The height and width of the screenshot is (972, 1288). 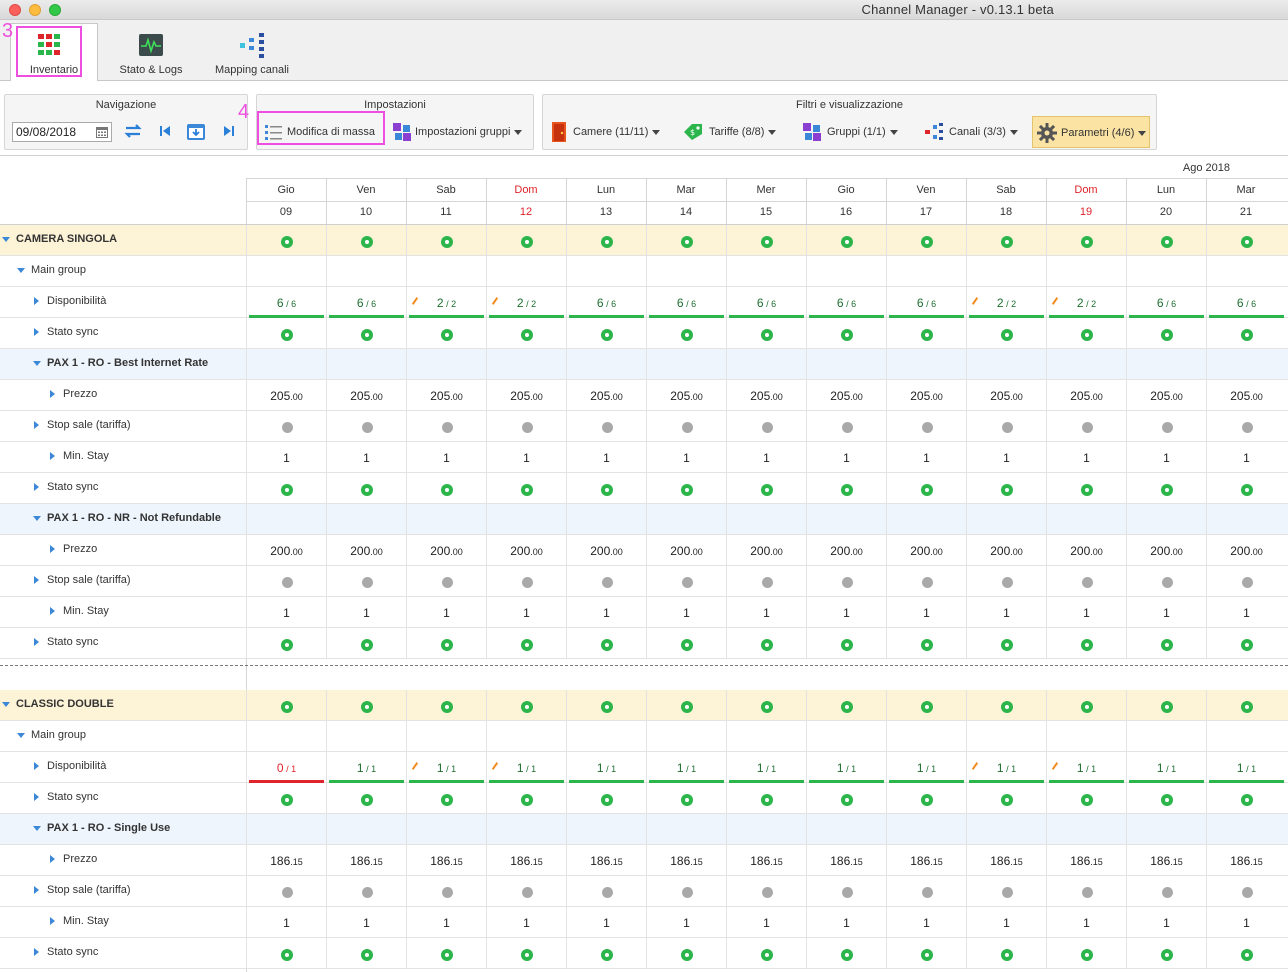 I want to click on grid-cell: 2 / 2, so click(x=1006, y=302).